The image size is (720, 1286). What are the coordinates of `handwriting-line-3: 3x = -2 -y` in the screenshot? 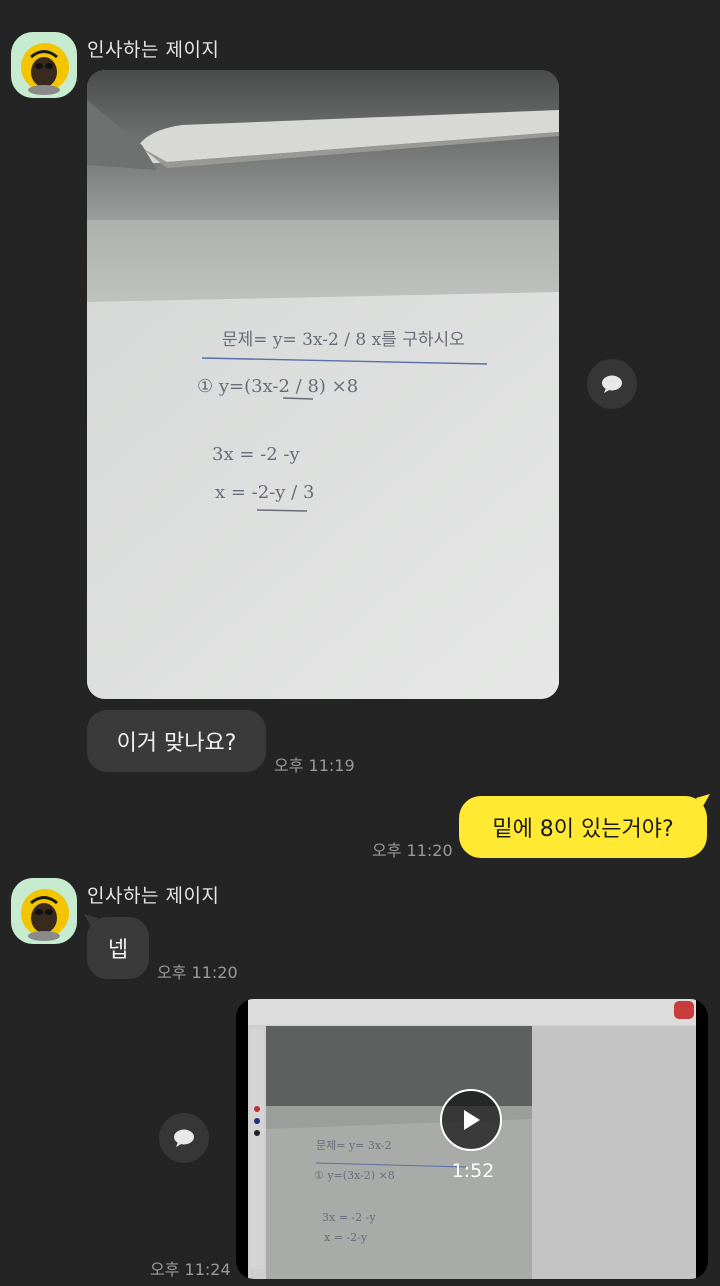 It's located at (256, 454).